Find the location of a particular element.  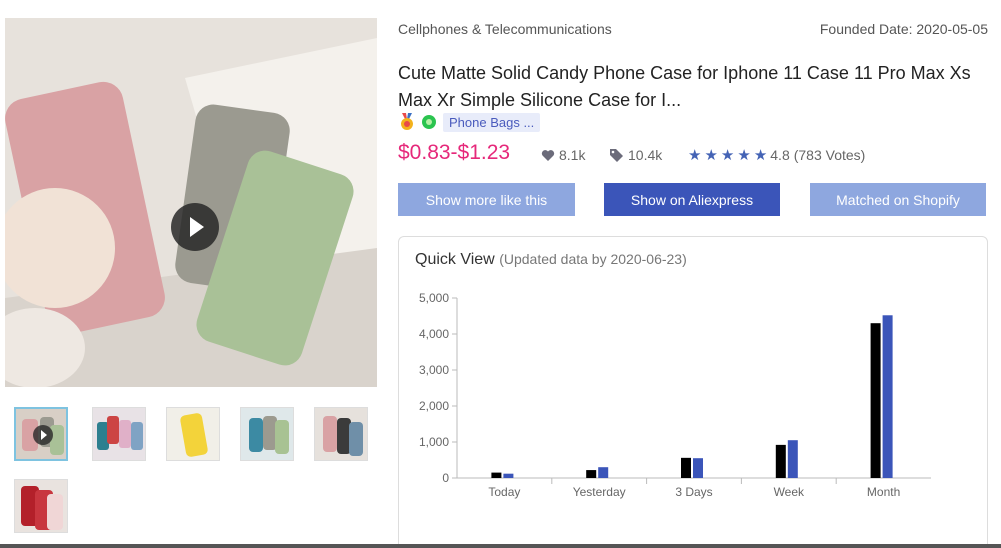

x-tick-label: Month is located at coordinates (883, 492).